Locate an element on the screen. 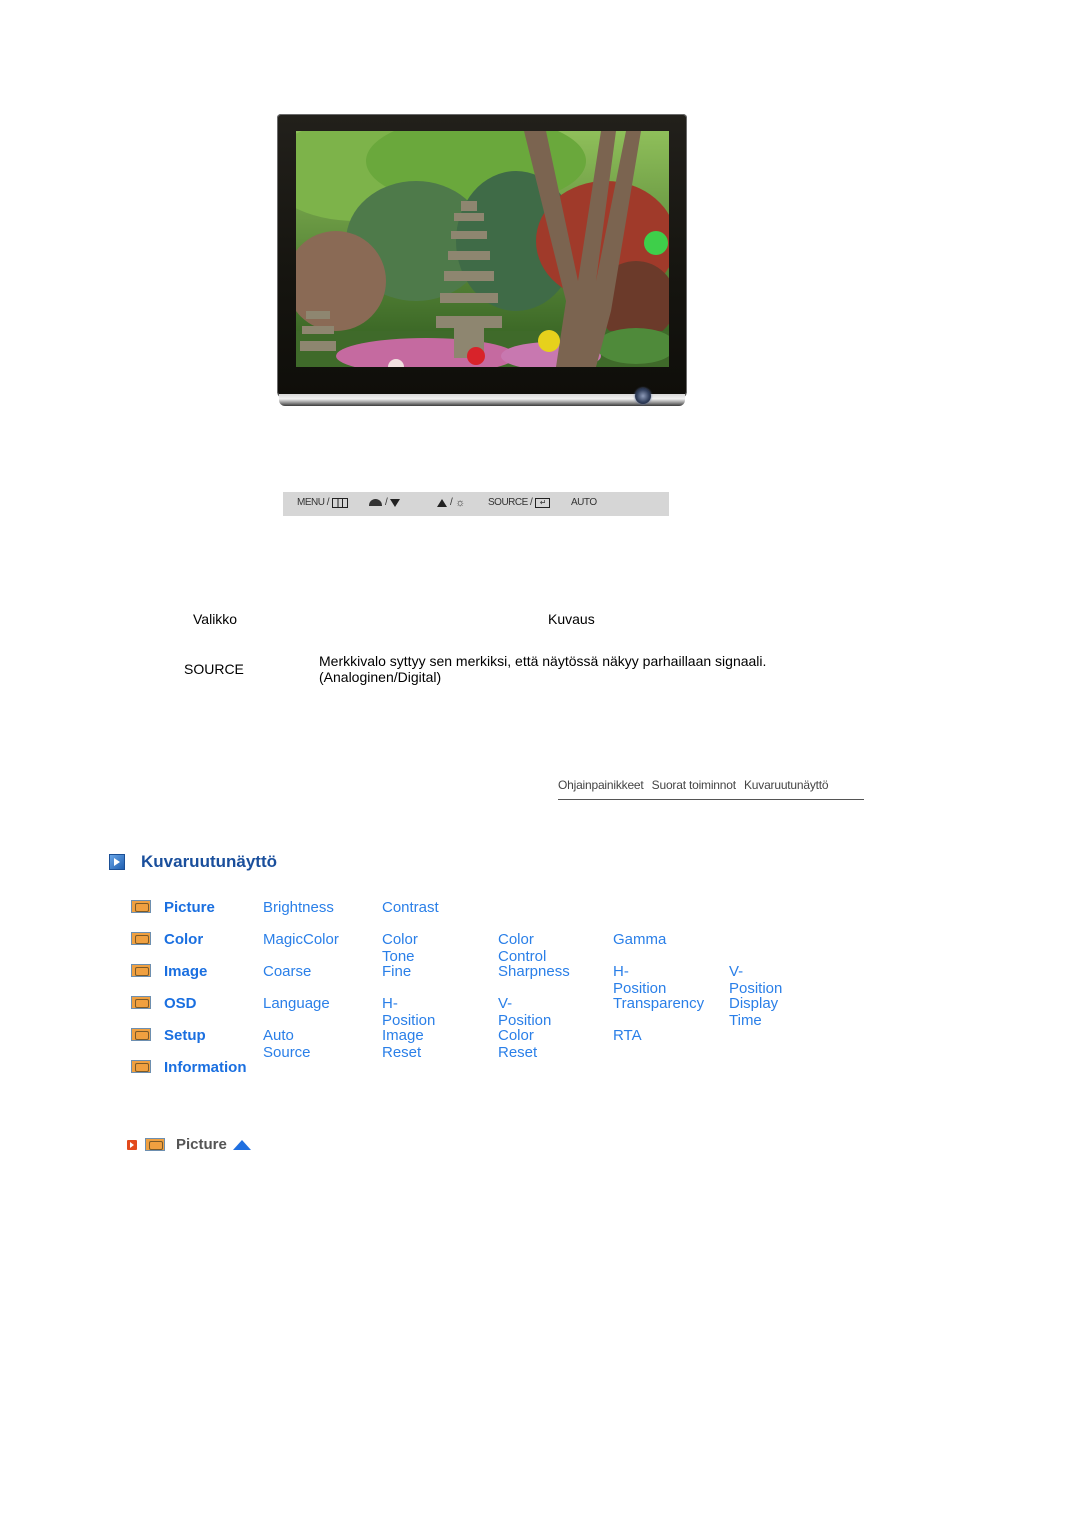  menu-category-link: Setup is located at coordinates (185, 1035).